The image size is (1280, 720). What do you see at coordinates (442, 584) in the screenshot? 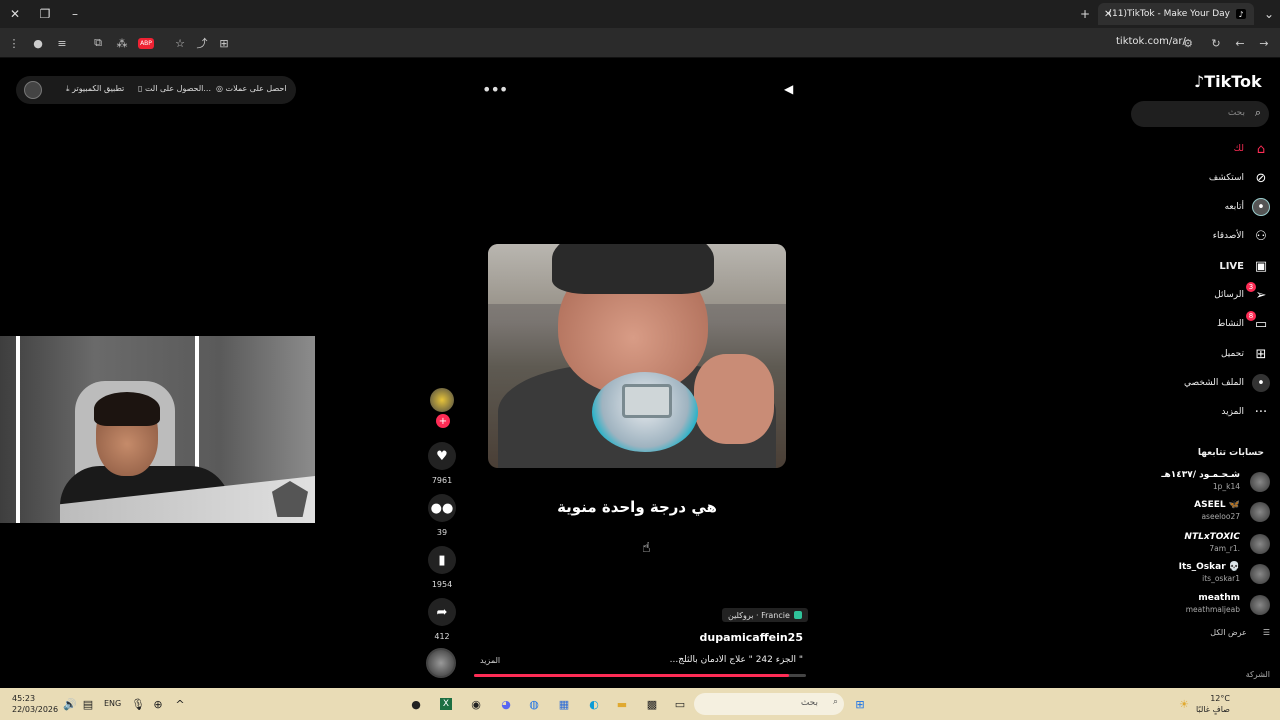
I see `save-count: 1954` at bounding box center [442, 584].